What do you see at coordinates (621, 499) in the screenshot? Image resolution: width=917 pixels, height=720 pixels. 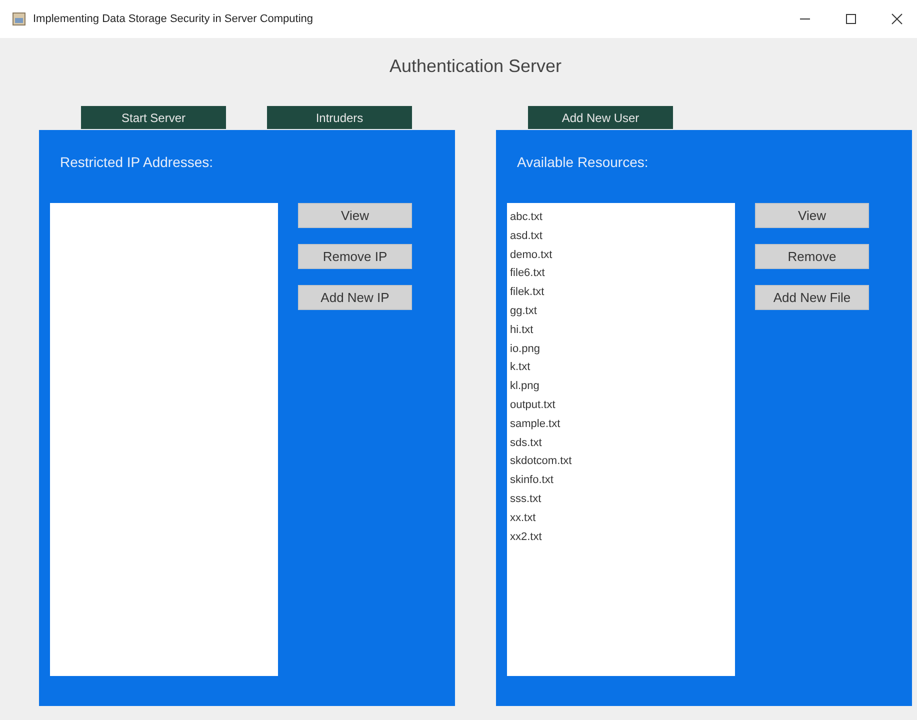 I see `list-item: sss.txt` at bounding box center [621, 499].